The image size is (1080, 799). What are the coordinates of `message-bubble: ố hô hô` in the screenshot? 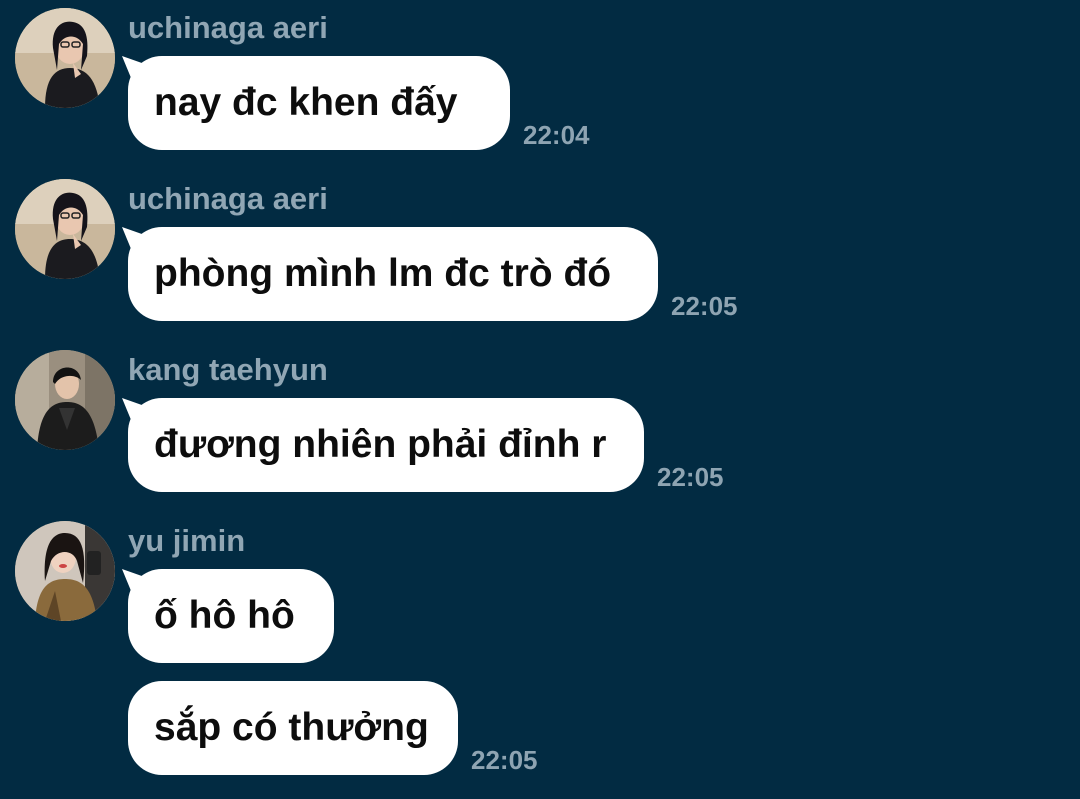 It's located at (228, 616).